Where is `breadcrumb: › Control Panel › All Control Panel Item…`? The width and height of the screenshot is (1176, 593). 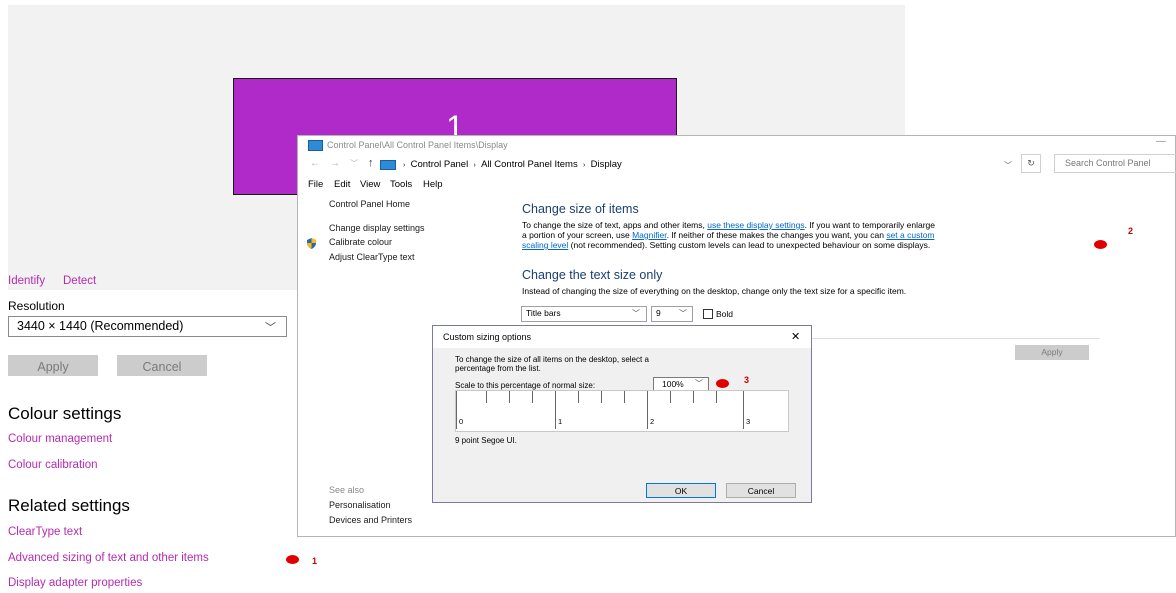
breadcrumb: › Control Panel › All Control Panel Item… is located at coordinates (512, 164).